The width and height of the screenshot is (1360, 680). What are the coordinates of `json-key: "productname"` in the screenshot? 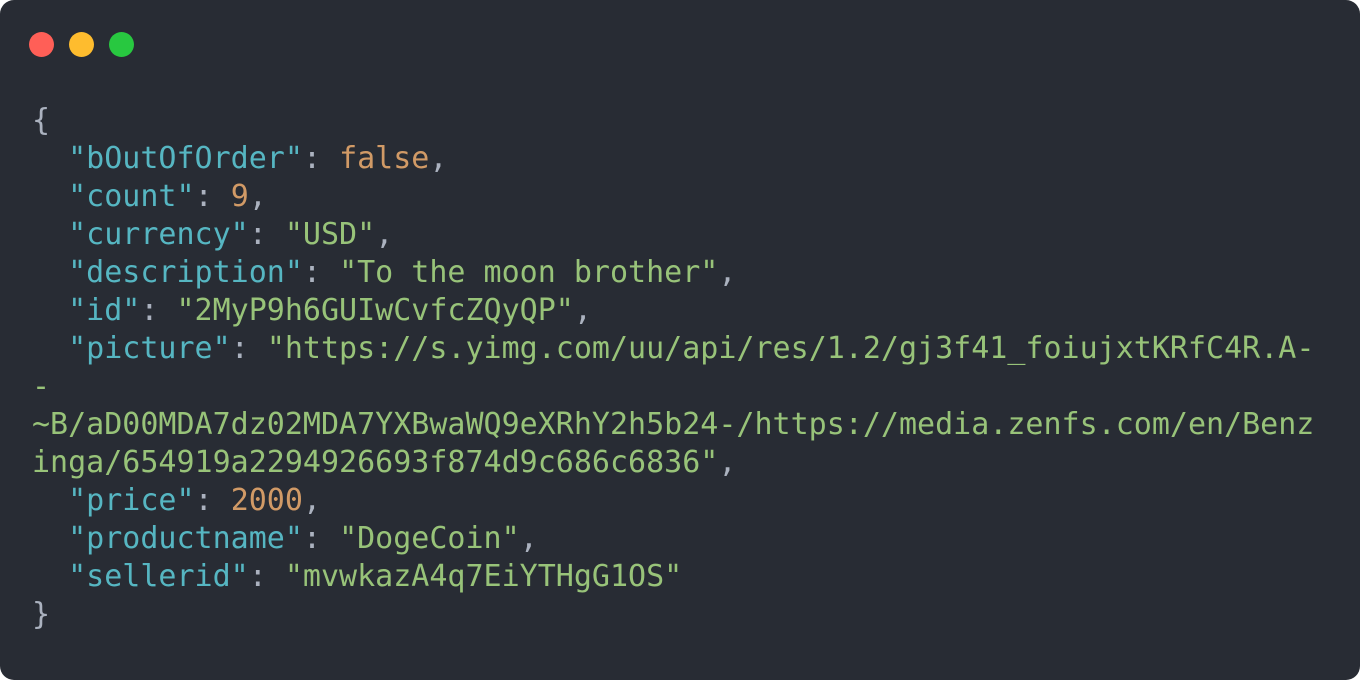 It's located at (185, 538).